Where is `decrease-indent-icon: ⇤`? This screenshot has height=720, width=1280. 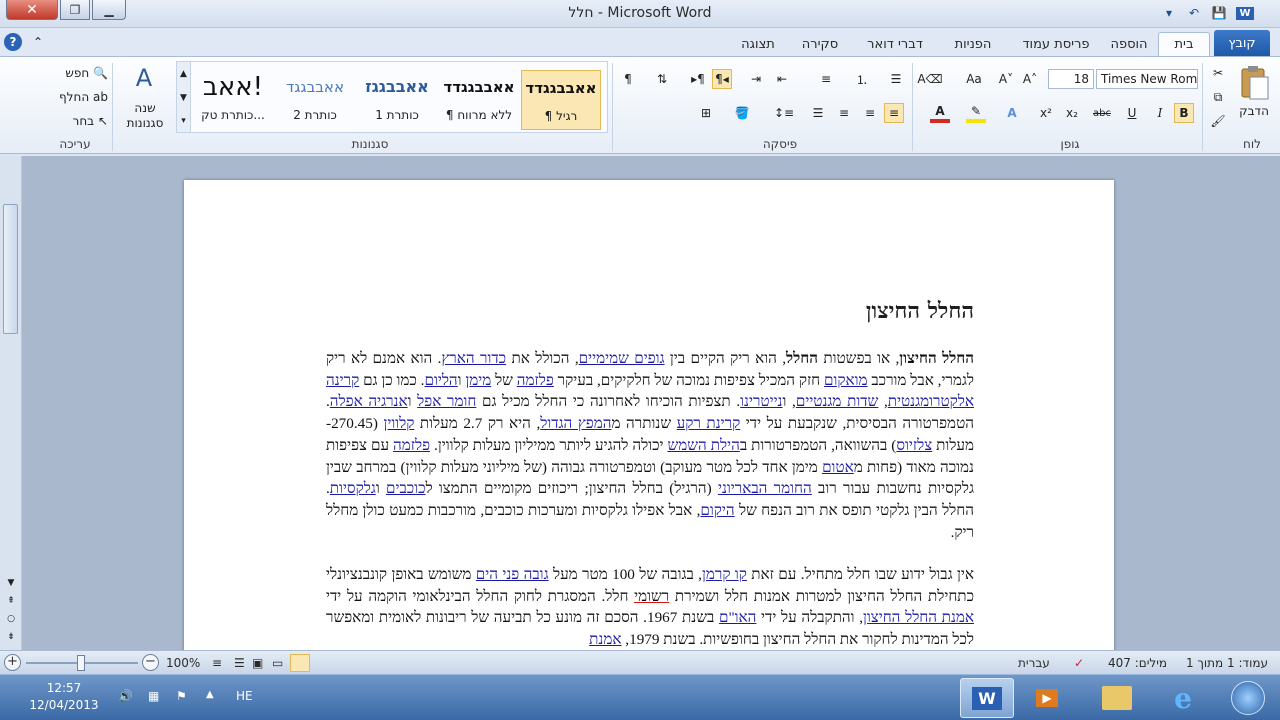
decrease-indent-icon: ⇤ is located at coordinates (782, 79).